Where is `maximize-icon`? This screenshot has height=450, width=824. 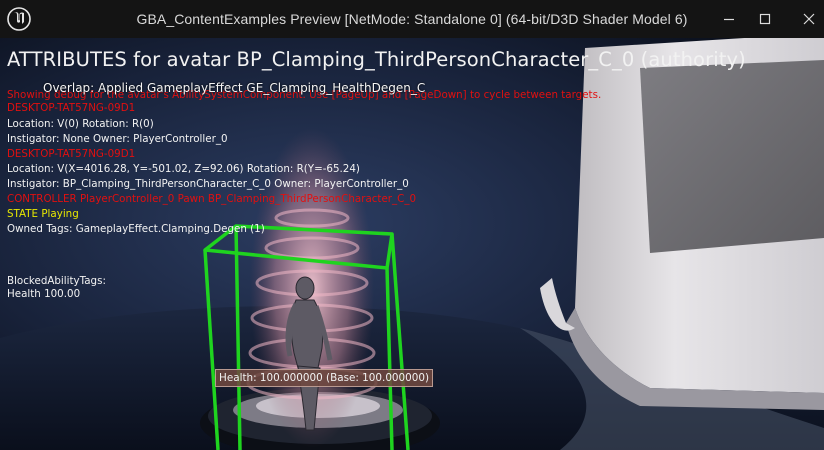 maximize-icon is located at coordinates (765, 19).